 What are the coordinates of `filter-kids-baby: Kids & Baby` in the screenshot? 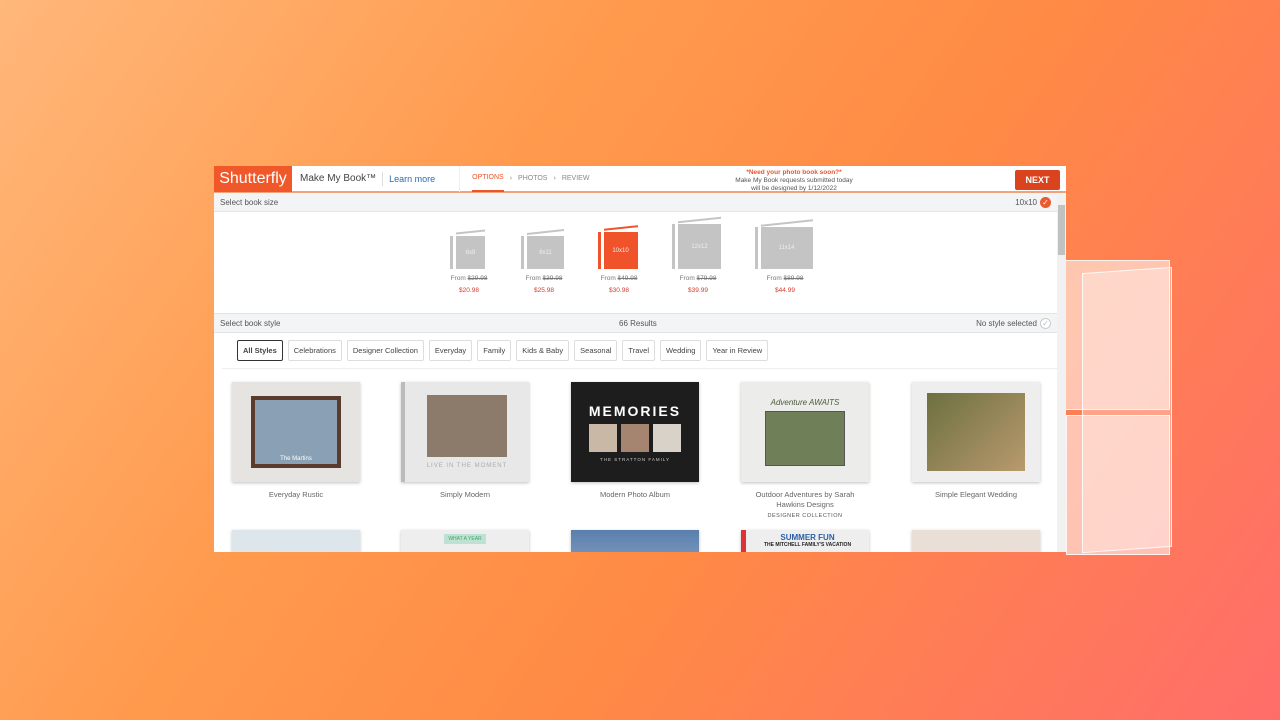 It's located at (543, 350).